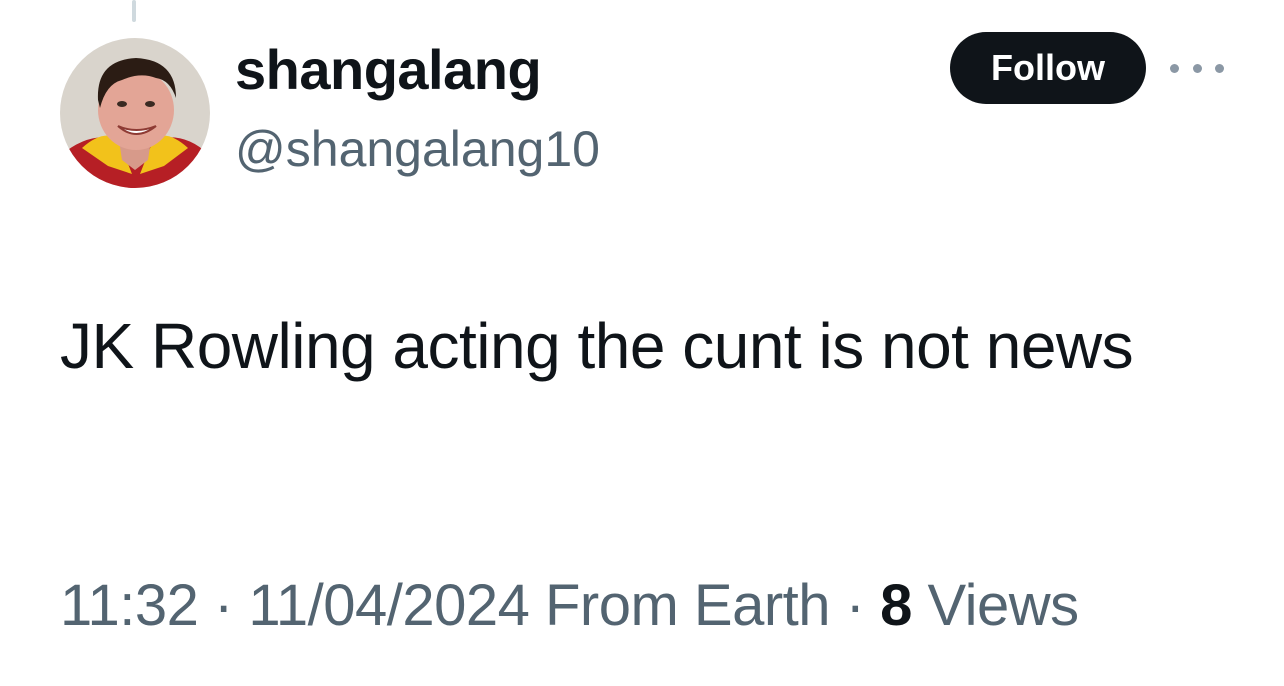 This screenshot has height=686, width=1284. What do you see at coordinates (896, 605) in the screenshot?
I see `views-count: 8` at bounding box center [896, 605].